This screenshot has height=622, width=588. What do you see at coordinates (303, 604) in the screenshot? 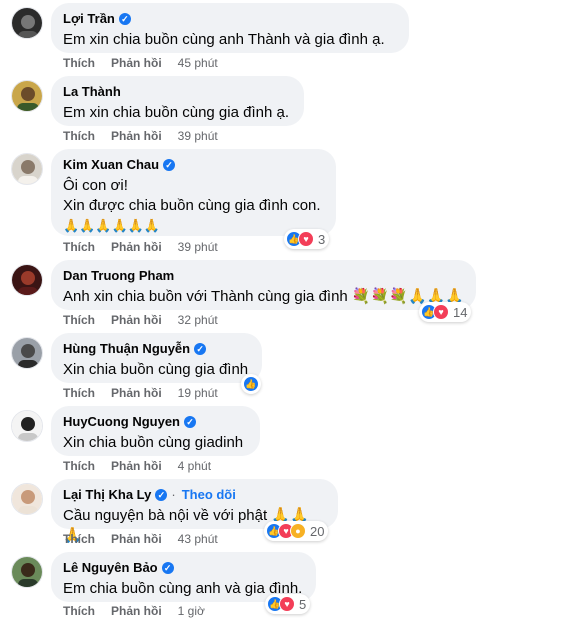
I see `reaction-count: 5` at bounding box center [303, 604].